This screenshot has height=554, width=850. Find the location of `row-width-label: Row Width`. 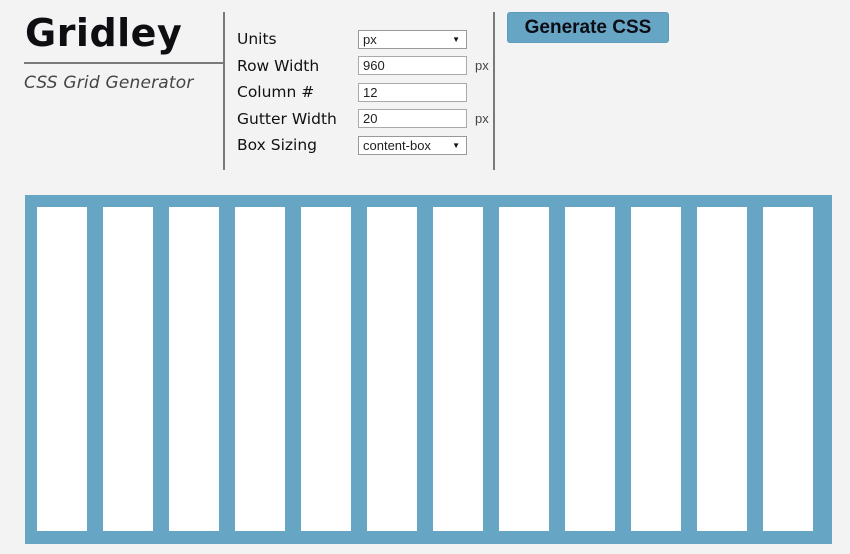

row-width-label: Row Width is located at coordinates (278, 65).